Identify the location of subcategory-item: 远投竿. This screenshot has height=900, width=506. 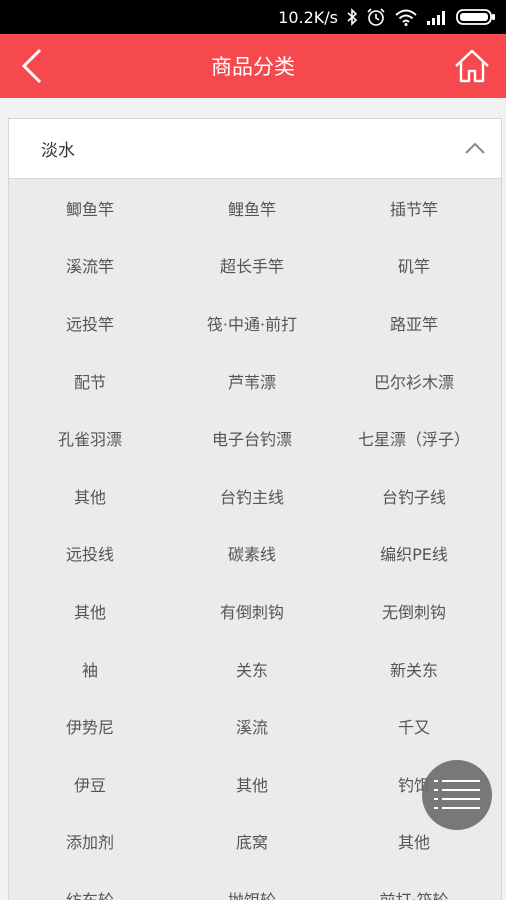
(90, 323).